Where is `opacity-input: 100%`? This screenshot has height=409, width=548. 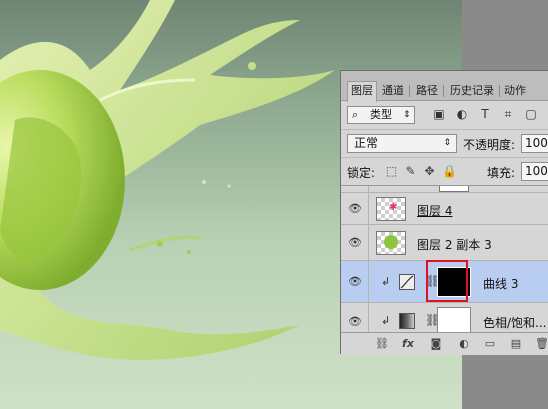
opacity-input: 100% is located at coordinates (534, 143).